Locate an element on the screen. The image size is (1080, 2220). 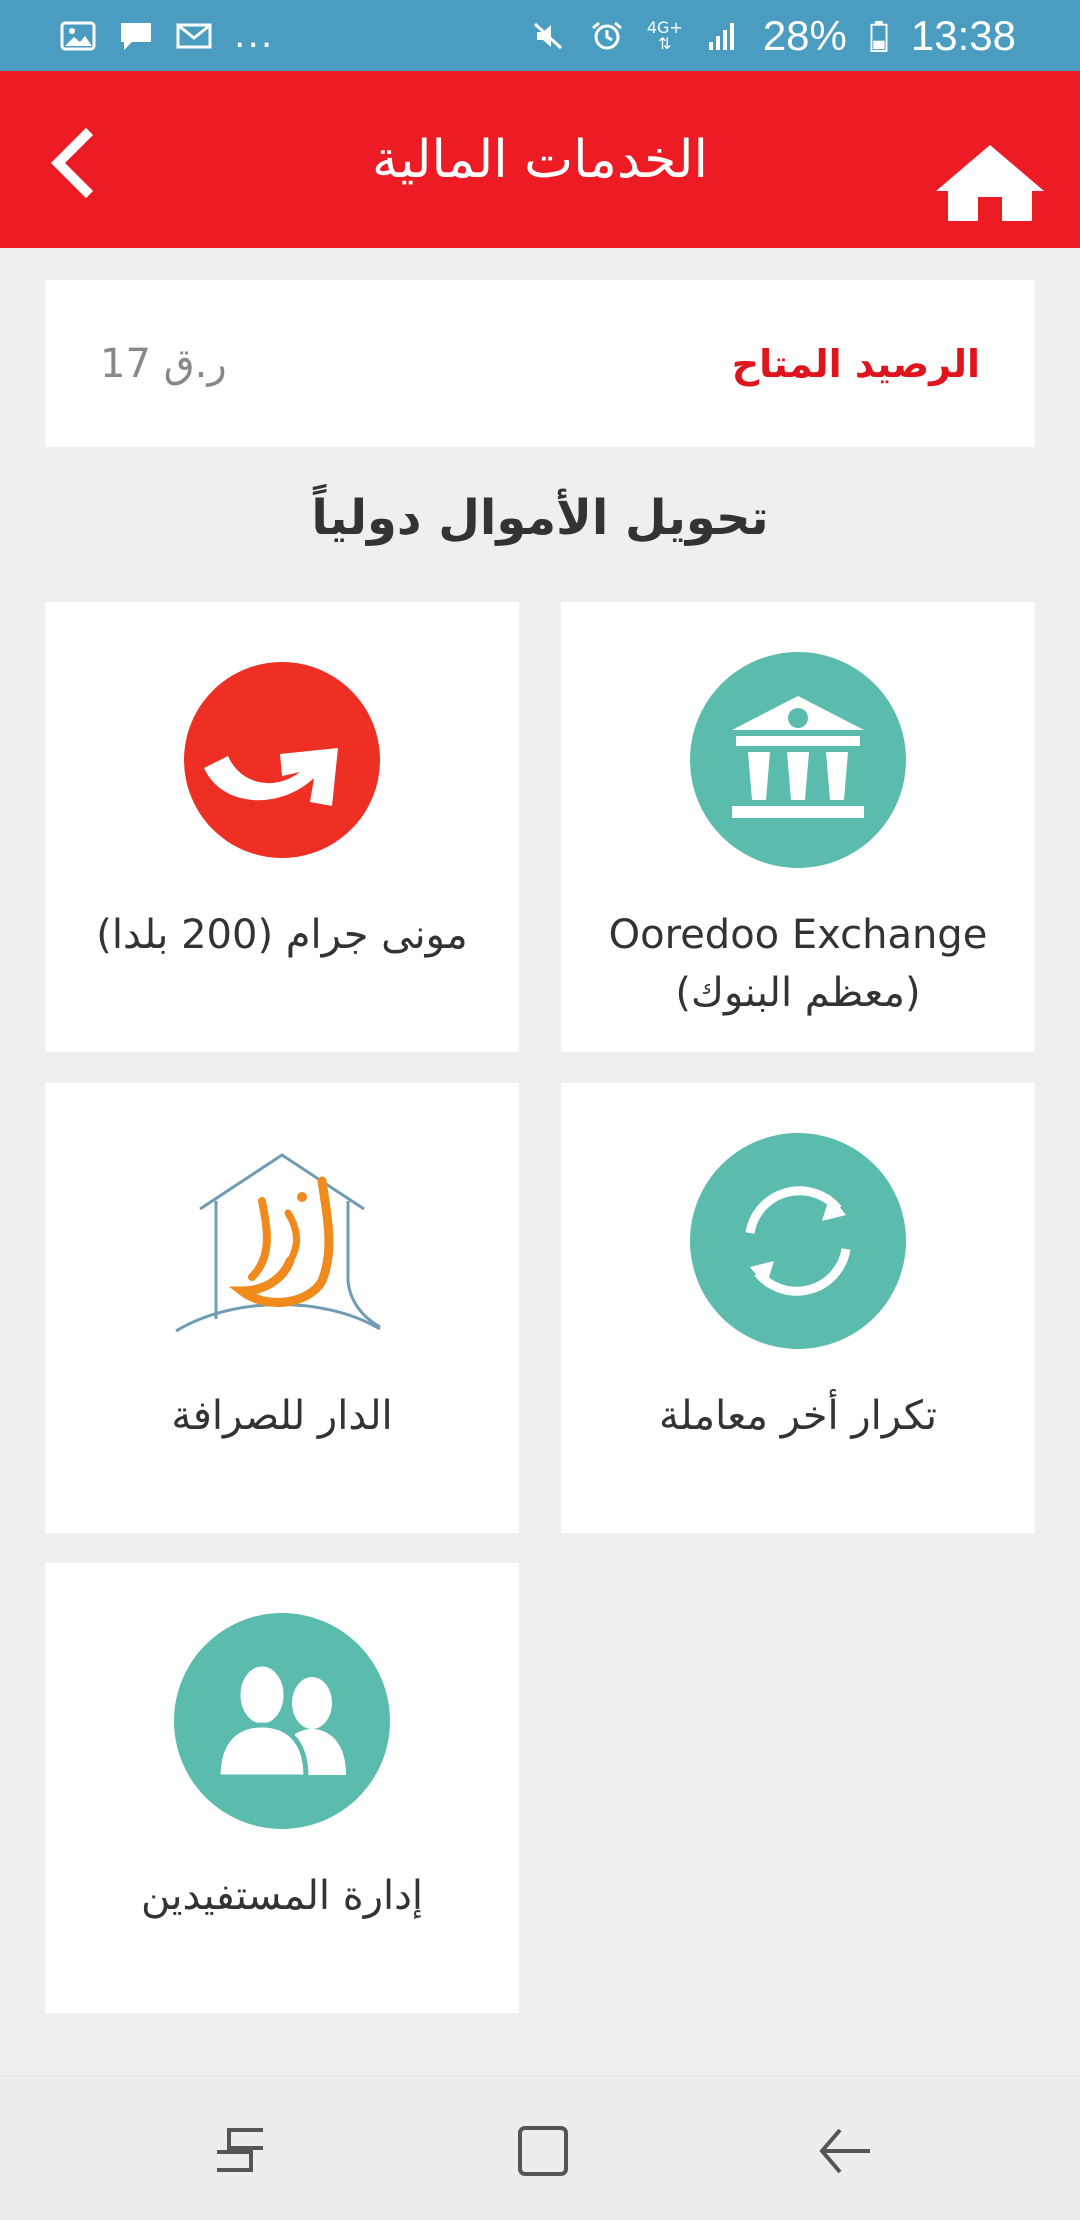
battery-percent: 28% is located at coordinates (804, 35).